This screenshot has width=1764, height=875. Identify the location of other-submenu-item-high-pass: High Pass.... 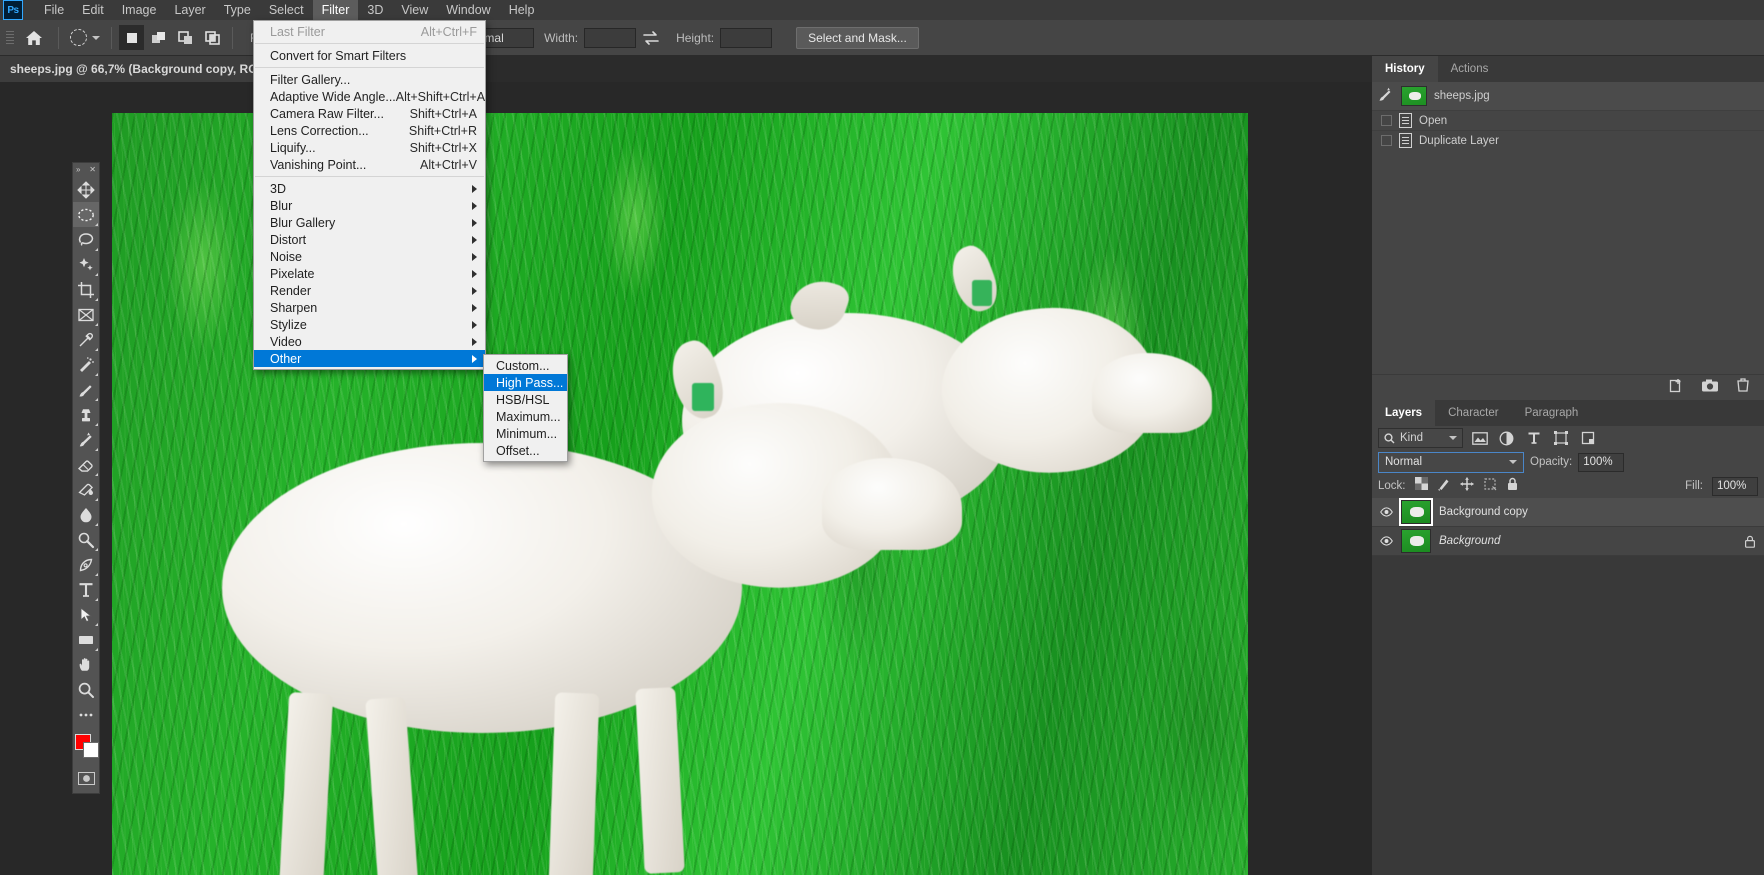
(525, 382).